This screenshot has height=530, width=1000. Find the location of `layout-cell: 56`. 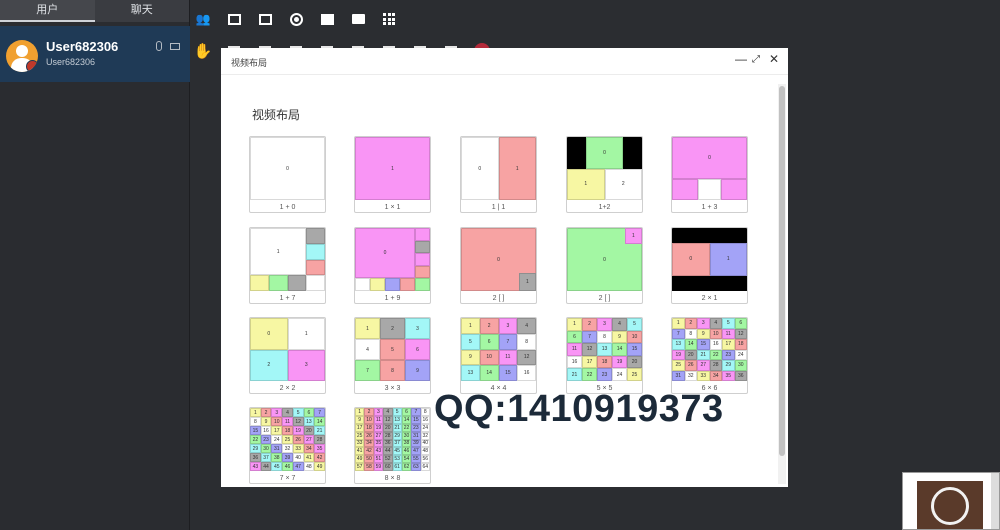

layout-cell: 56 is located at coordinates (425, 459).